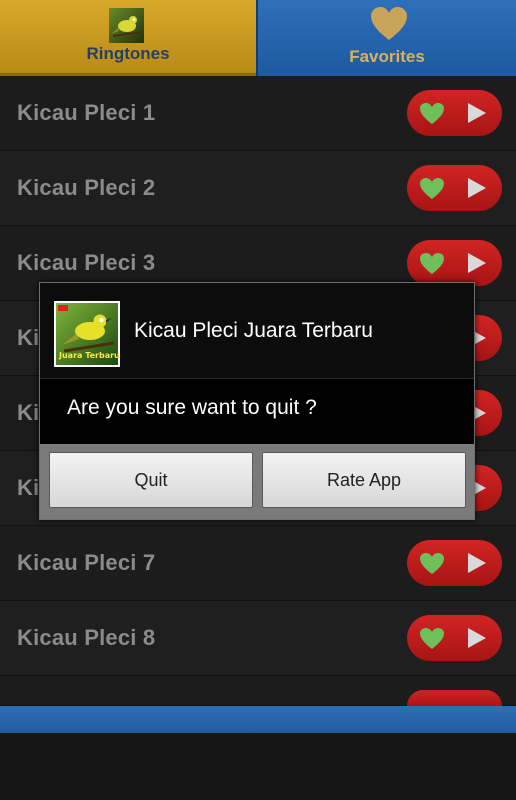 This screenshot has width=516, height=800. Describe the element at coordinates (258, 188) in the screenshot. I see `list-item: Kicau Pleci 2` at that location.